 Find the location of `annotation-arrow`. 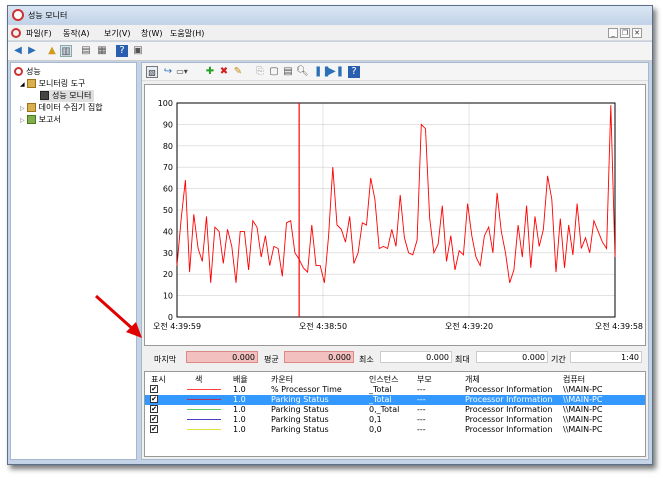

annotation-arrow is located at coordinates (118, 316).